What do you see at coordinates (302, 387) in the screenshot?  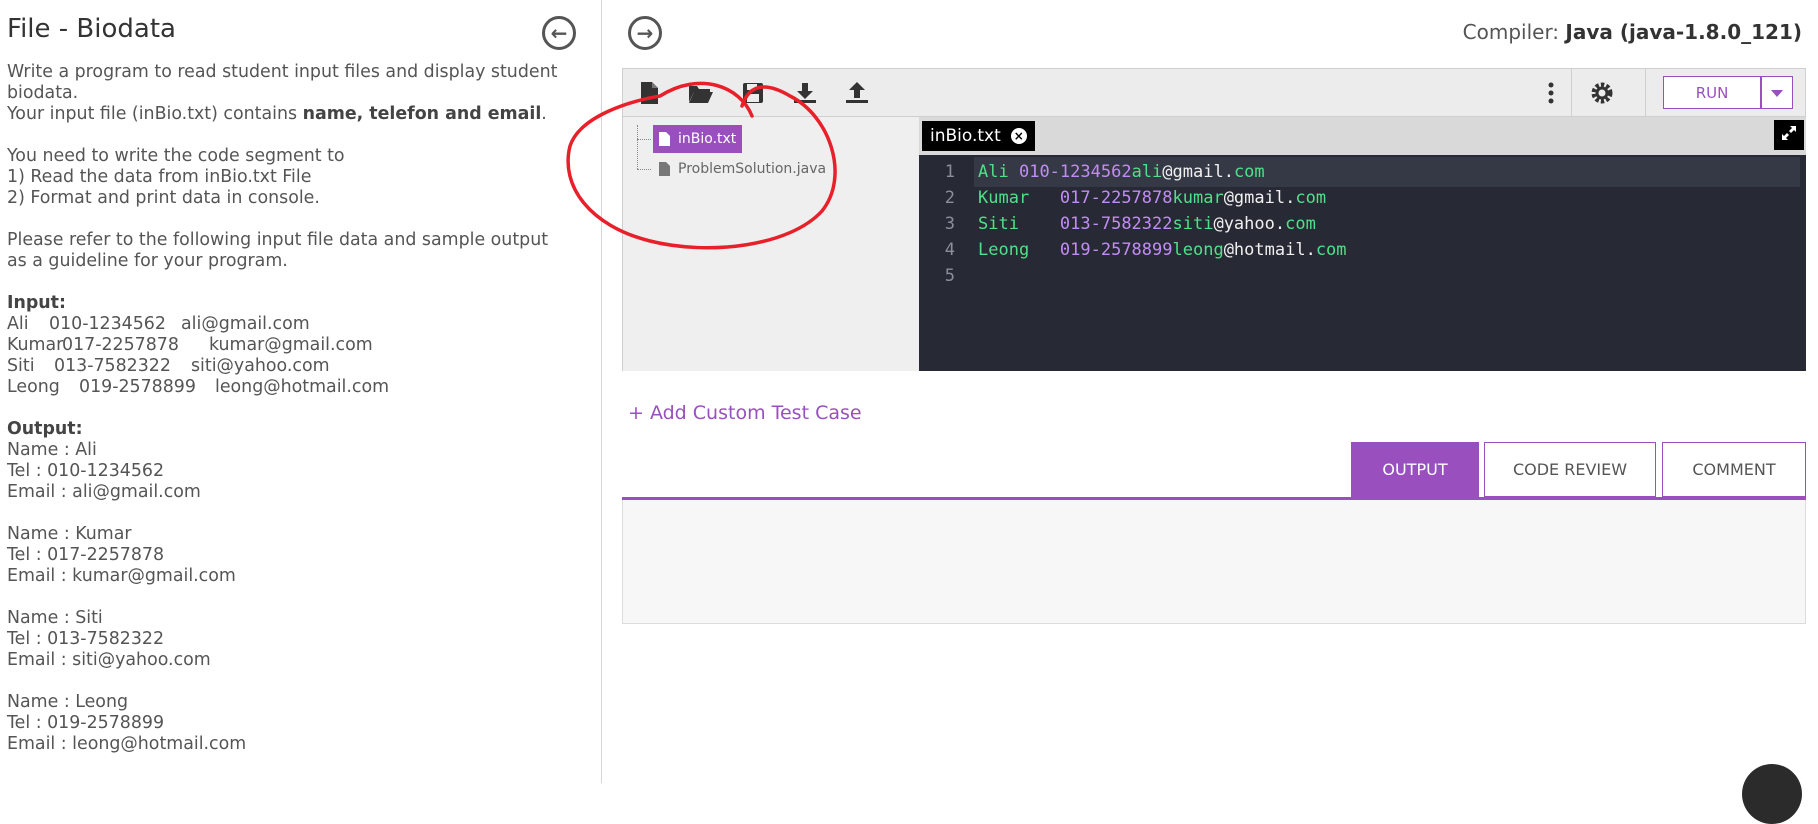 I see `input-email: leong@hotmail.com` at bounding box center [302, 387].